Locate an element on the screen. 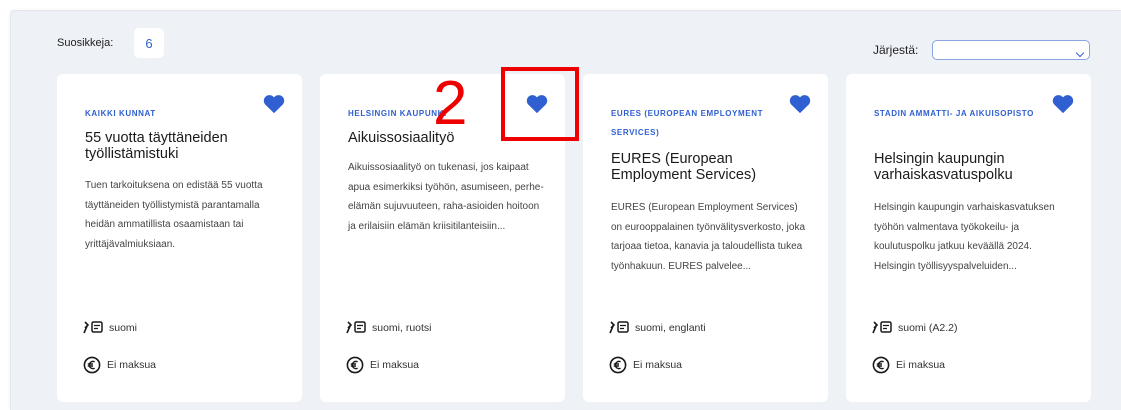 The height and width of the screenshot is (410, 1121). card-title: EURES (European Employment Services) is located at coordinates (708, 167).